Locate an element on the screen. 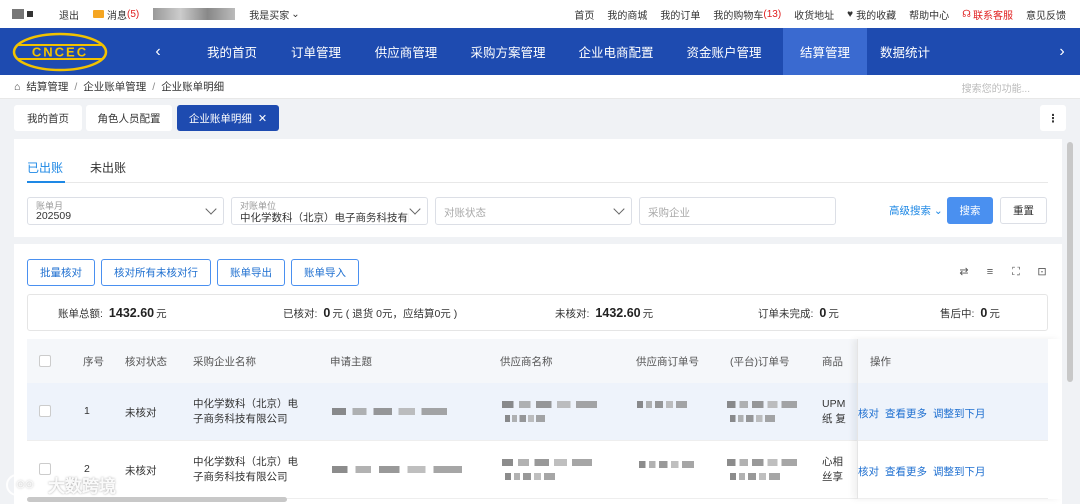  summary-checked-value: 0 is located at coordinates (327, 313).